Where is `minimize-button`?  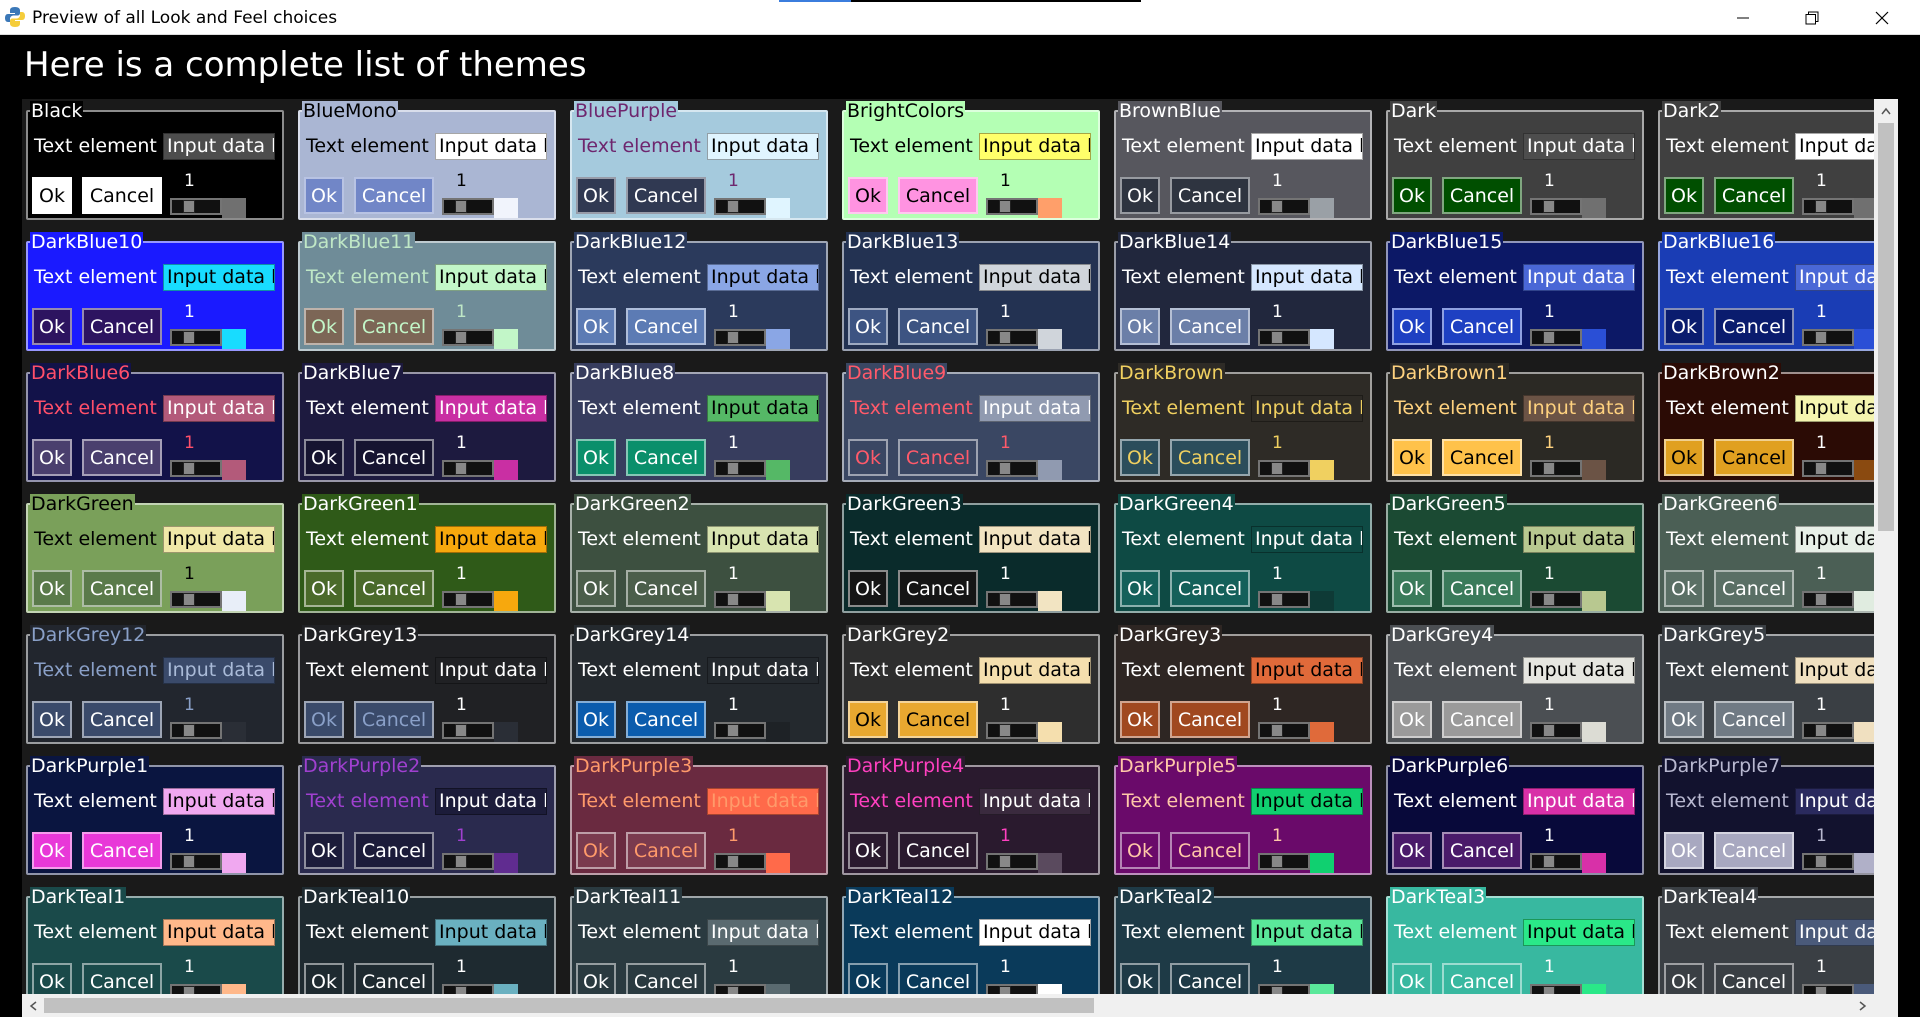
minimize-button is located at coordinates (1743, 17).